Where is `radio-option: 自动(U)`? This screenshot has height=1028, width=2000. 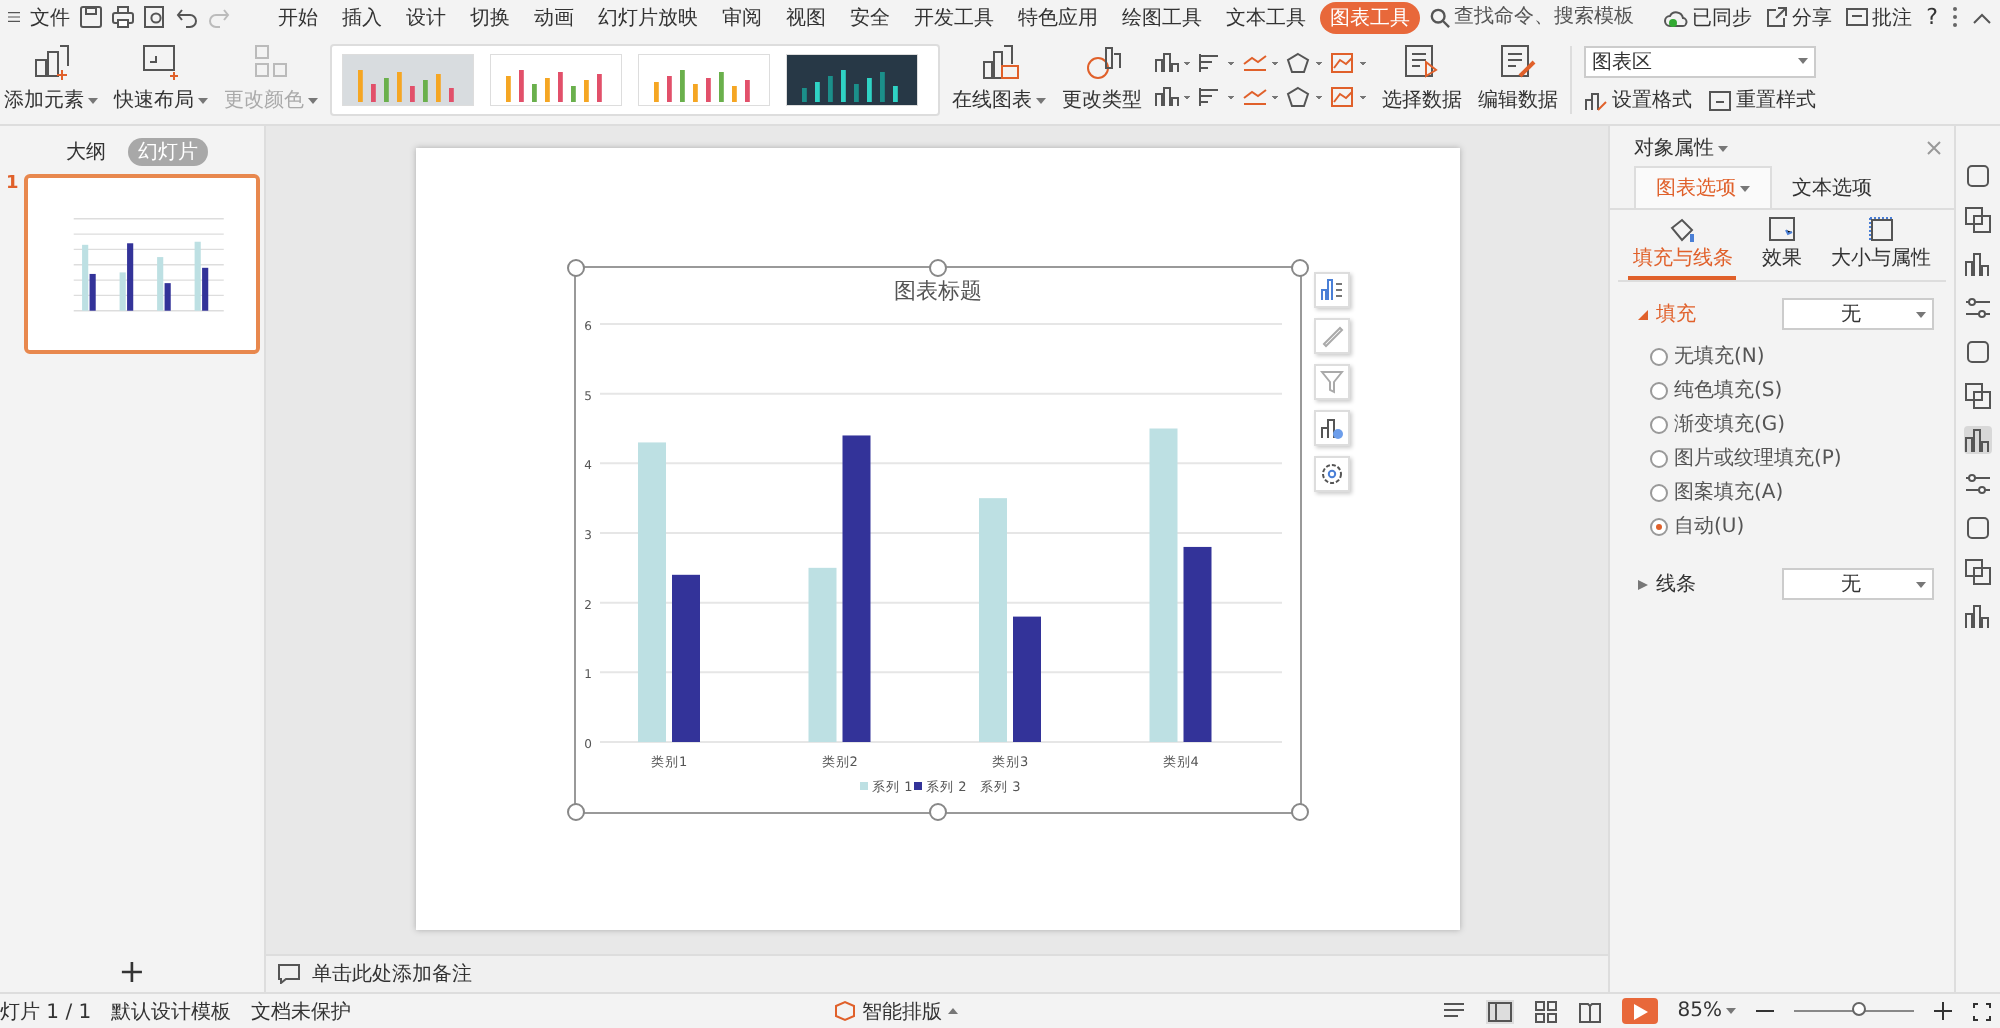
radio-option: 自动(U) is located at coordinates (1792, 526).